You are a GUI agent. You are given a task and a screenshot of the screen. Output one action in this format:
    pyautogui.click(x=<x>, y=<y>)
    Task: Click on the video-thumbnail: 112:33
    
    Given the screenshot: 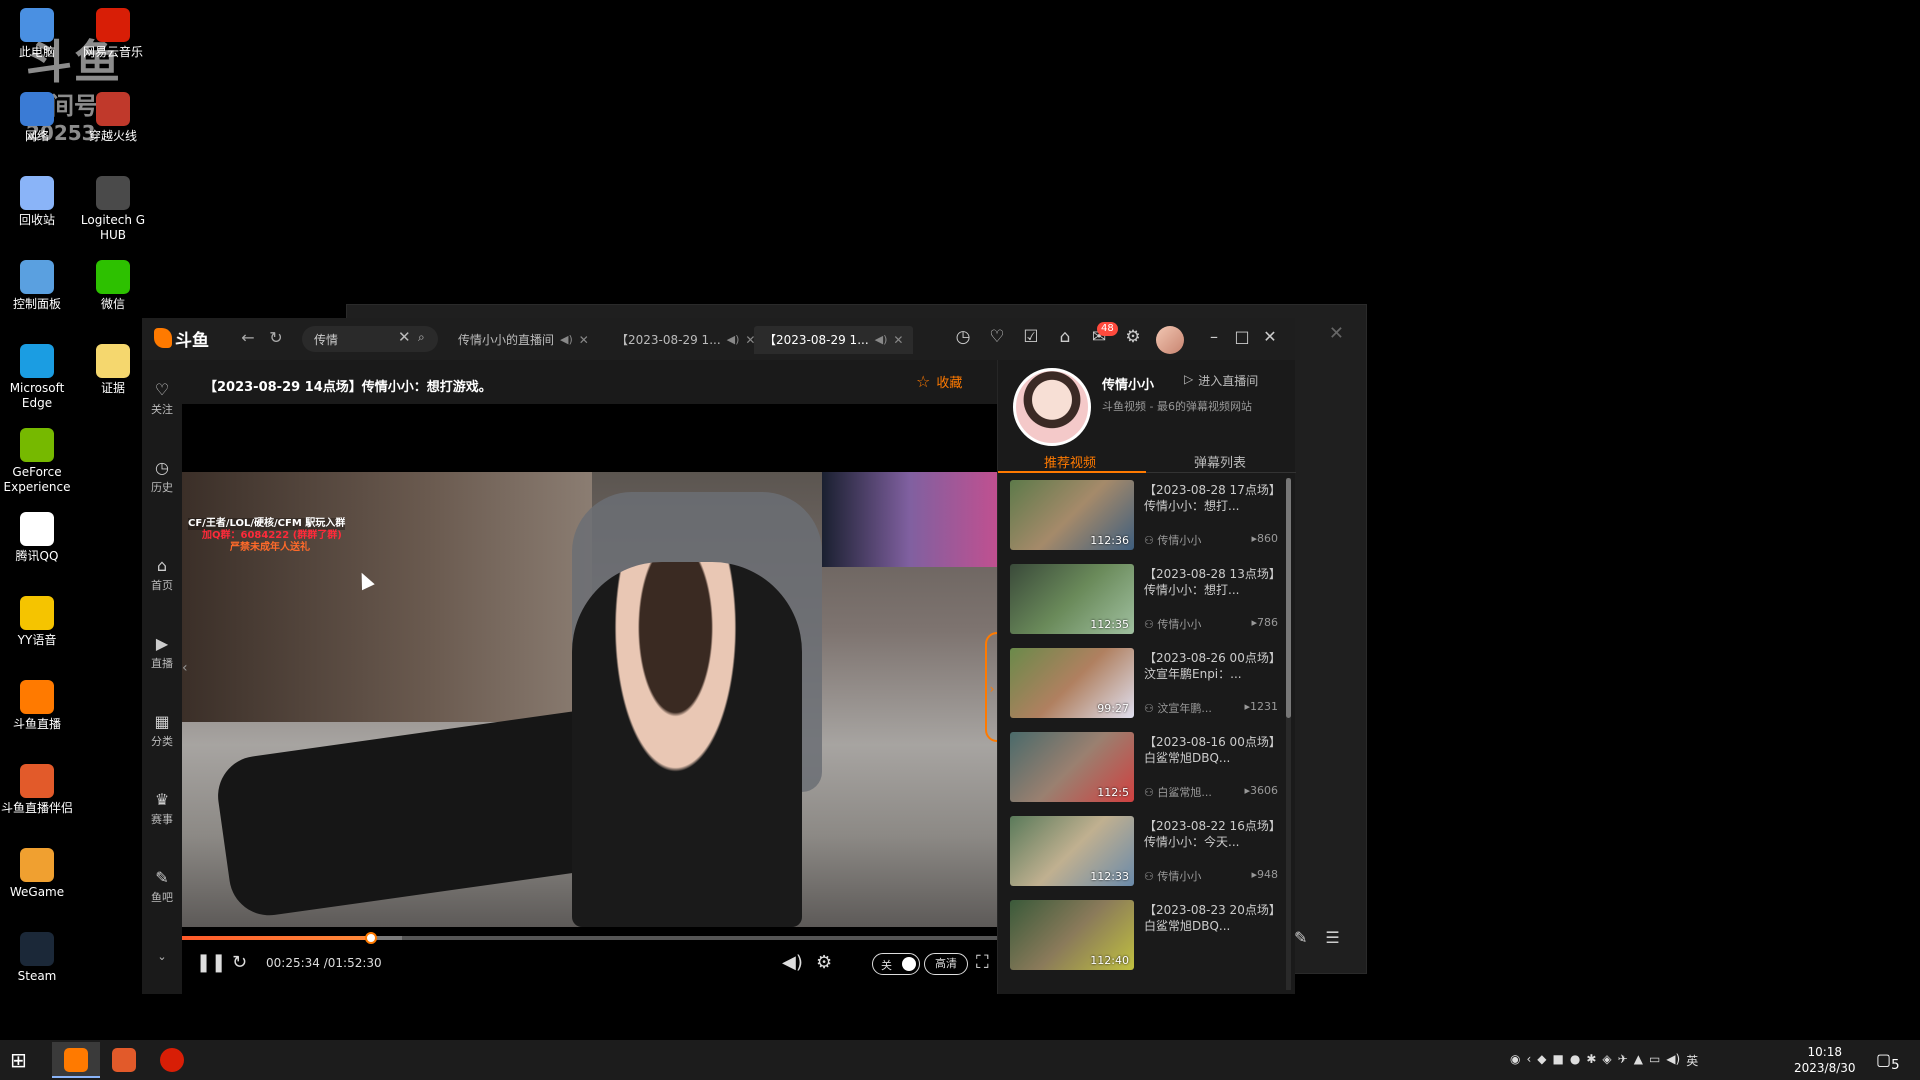 What is the action you would take?
    pyautogui.click(x=1072, y=851)
    